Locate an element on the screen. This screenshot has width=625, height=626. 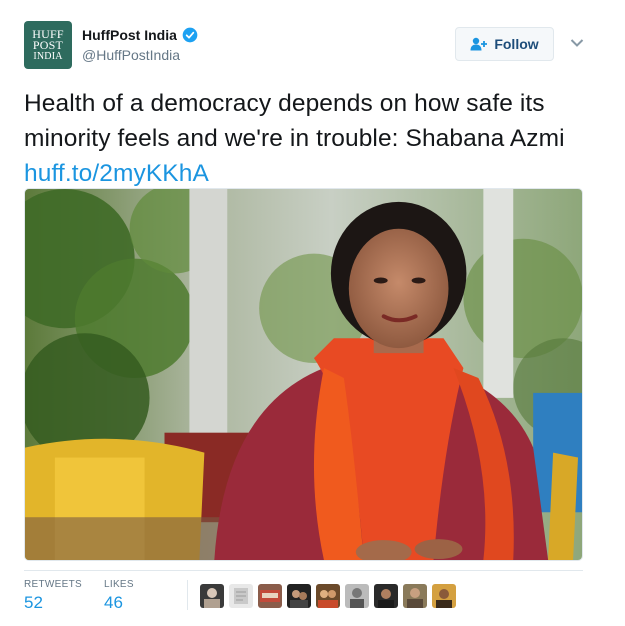
verified-badge-icon is located at coordinates (190, 35).